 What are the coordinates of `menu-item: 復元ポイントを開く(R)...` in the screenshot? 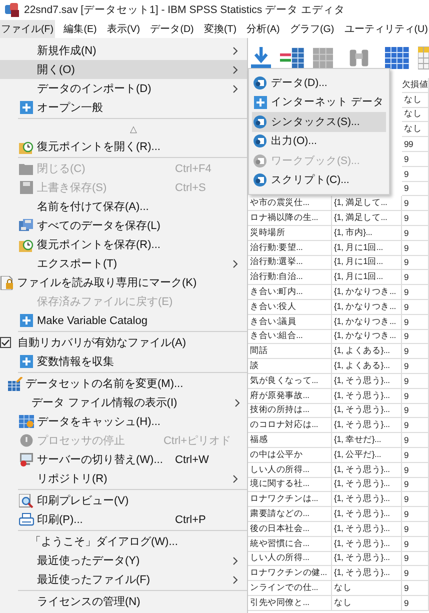 It's located at (123, 146).